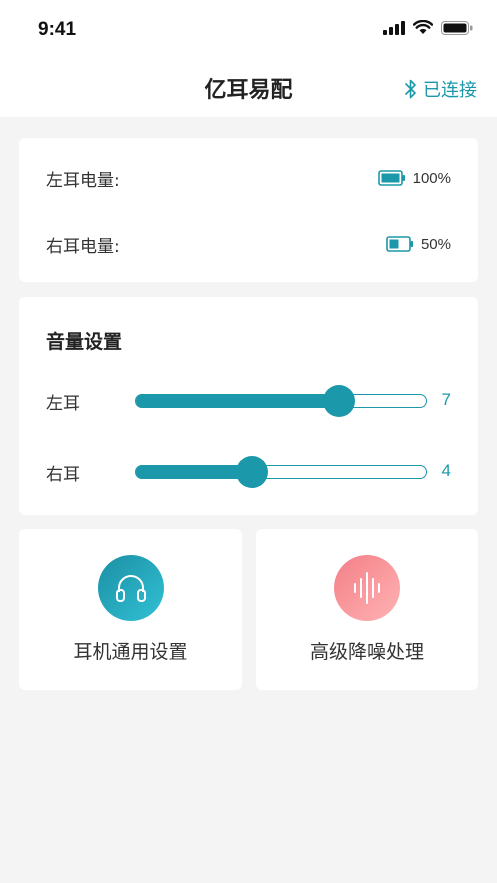 The width and height of the screenshot is (497, 883). I want to click on bluetooth-icon, so click(410, 89).